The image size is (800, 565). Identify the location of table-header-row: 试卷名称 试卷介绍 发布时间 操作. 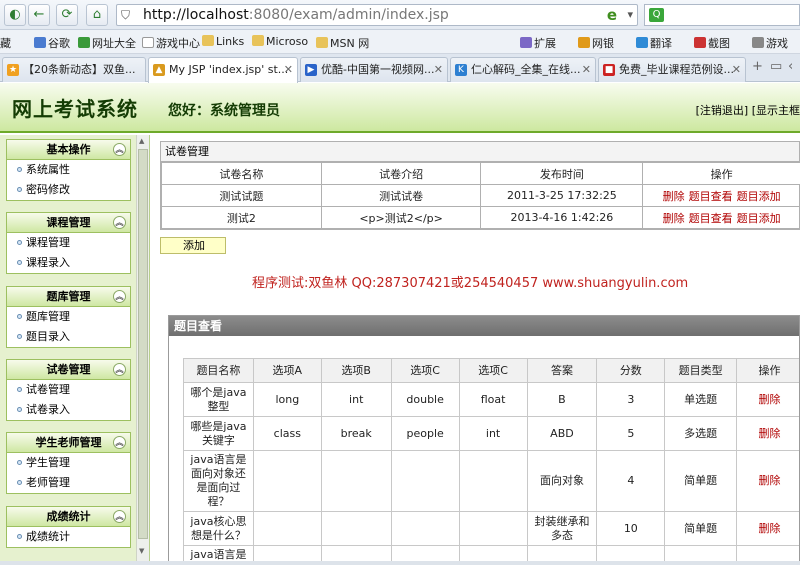
(480, 173).